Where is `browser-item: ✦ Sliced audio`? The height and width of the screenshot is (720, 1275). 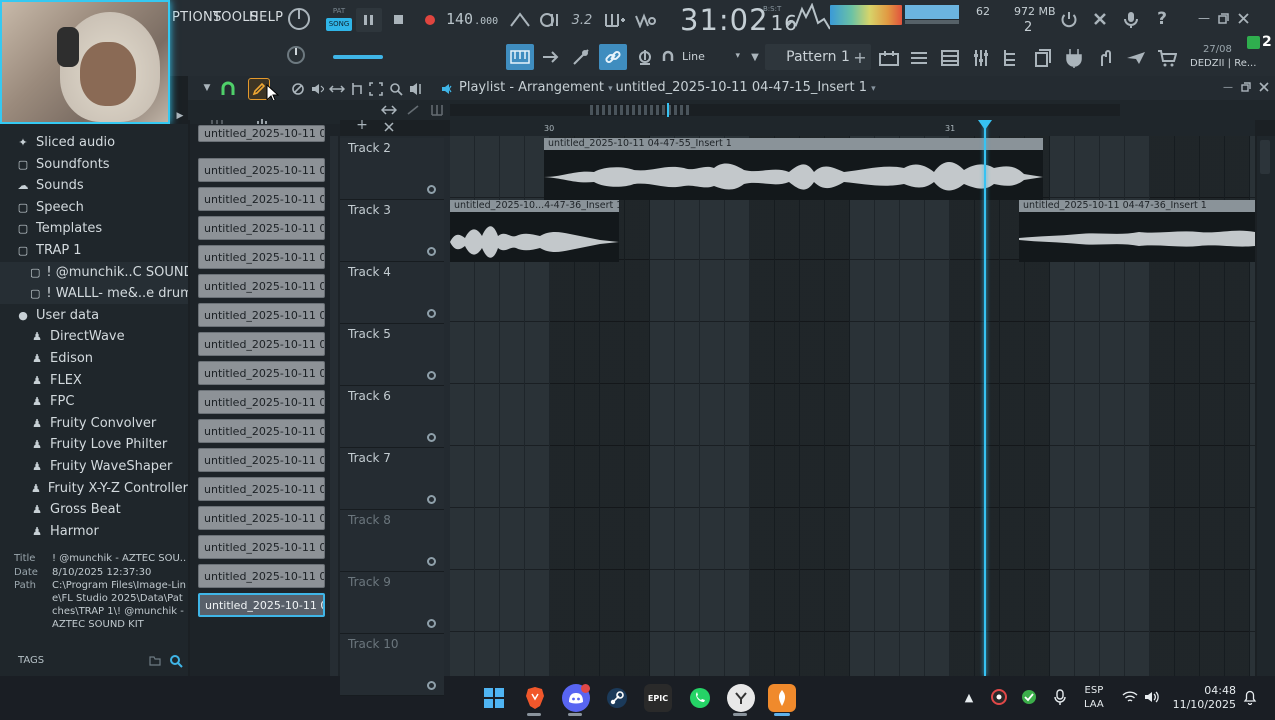 browser-item: ✦ Sliced audio is located at coordinates (94, 142).